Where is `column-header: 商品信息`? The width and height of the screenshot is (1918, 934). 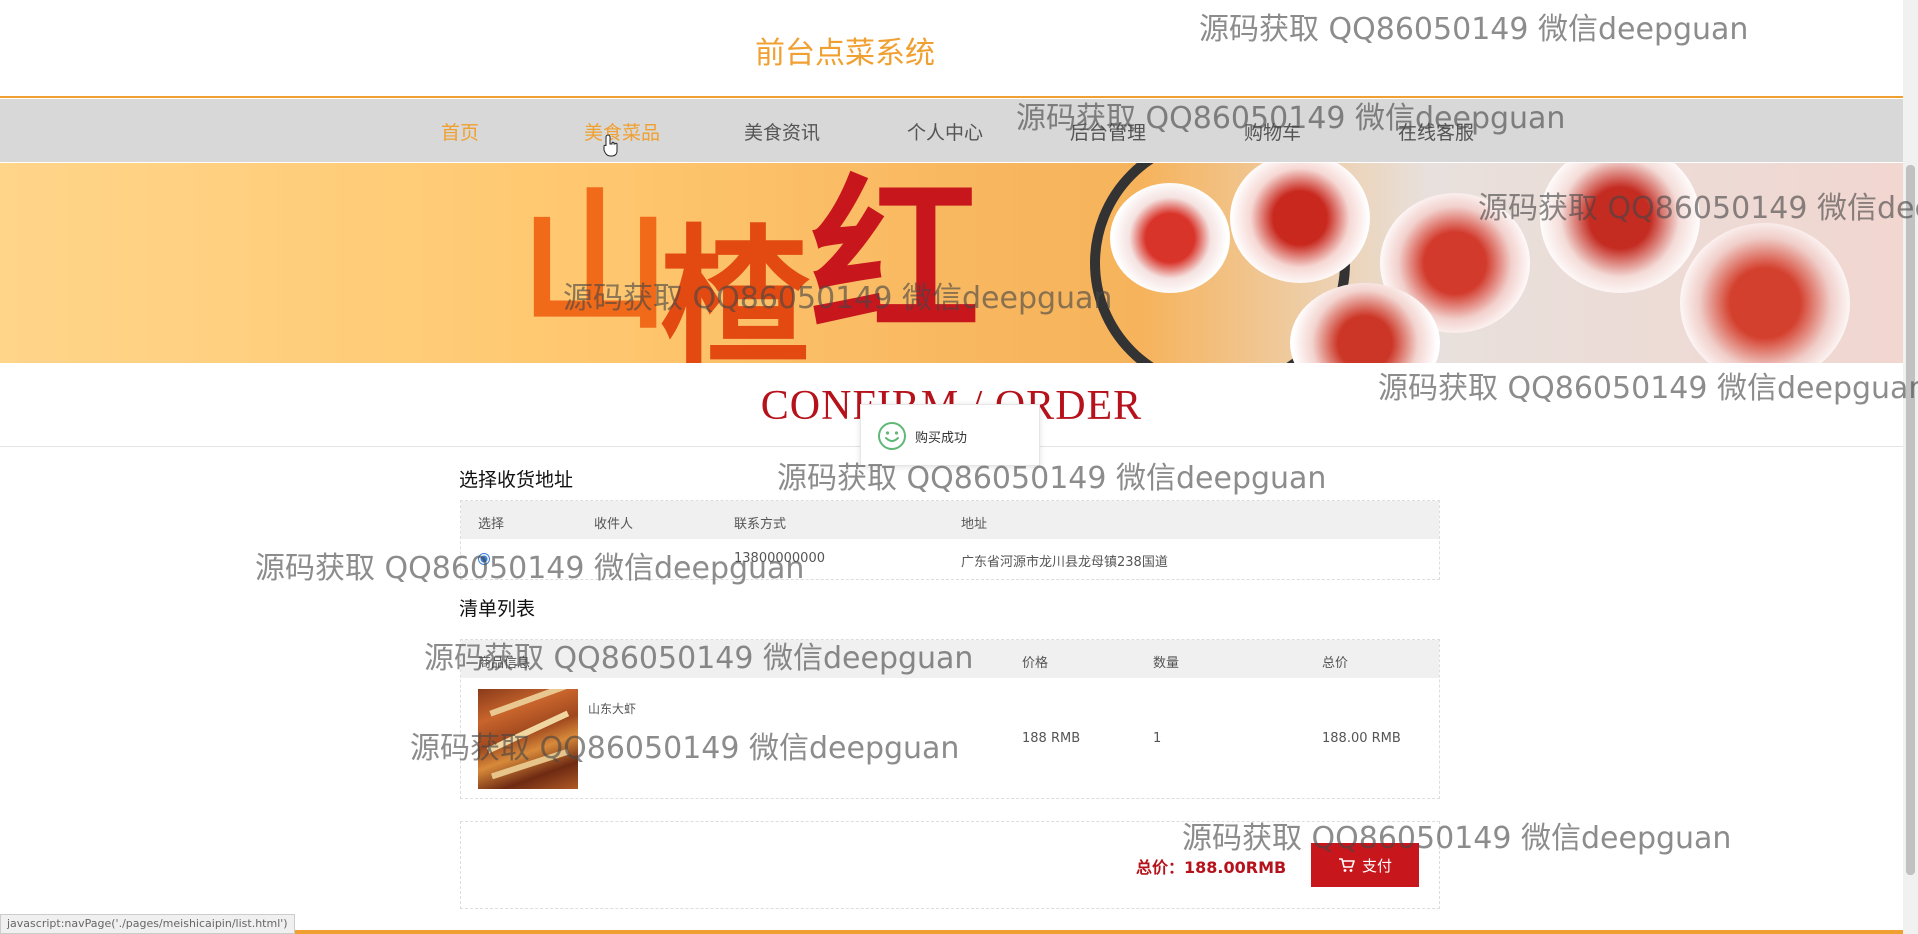 column-header: 商品信息 is located at coordinates (504, 663).